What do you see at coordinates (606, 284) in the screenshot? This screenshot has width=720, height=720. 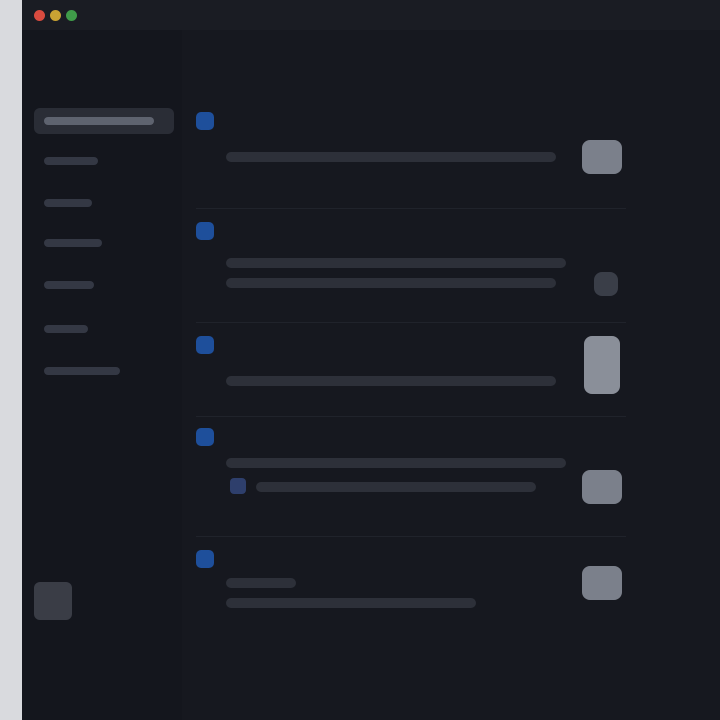 I see `chevron-icon` at bounding box center [606, 284].